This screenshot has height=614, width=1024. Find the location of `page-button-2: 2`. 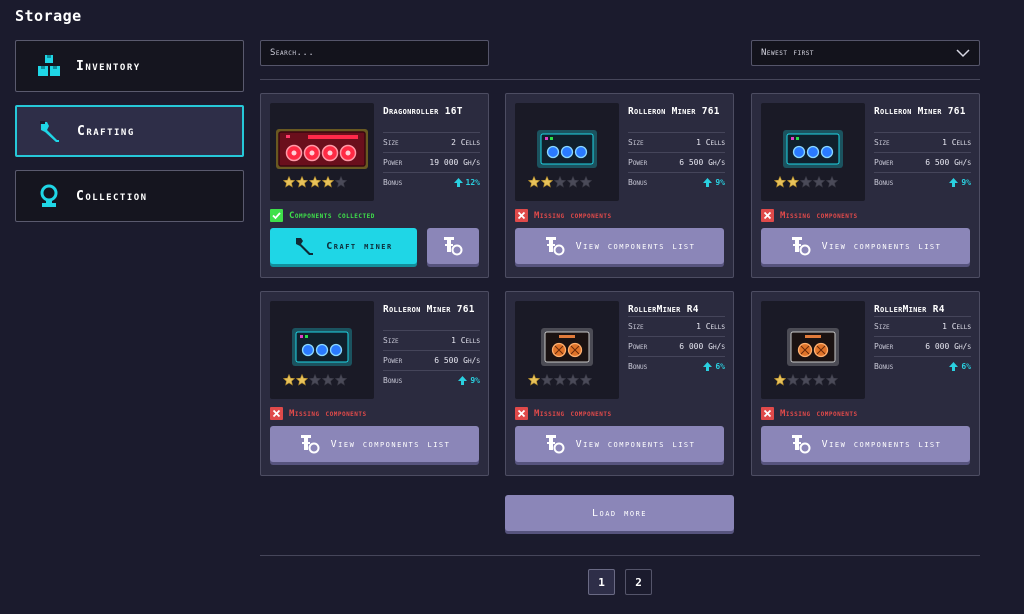

page-button-2: 2 is located at coordinates (638, 582).